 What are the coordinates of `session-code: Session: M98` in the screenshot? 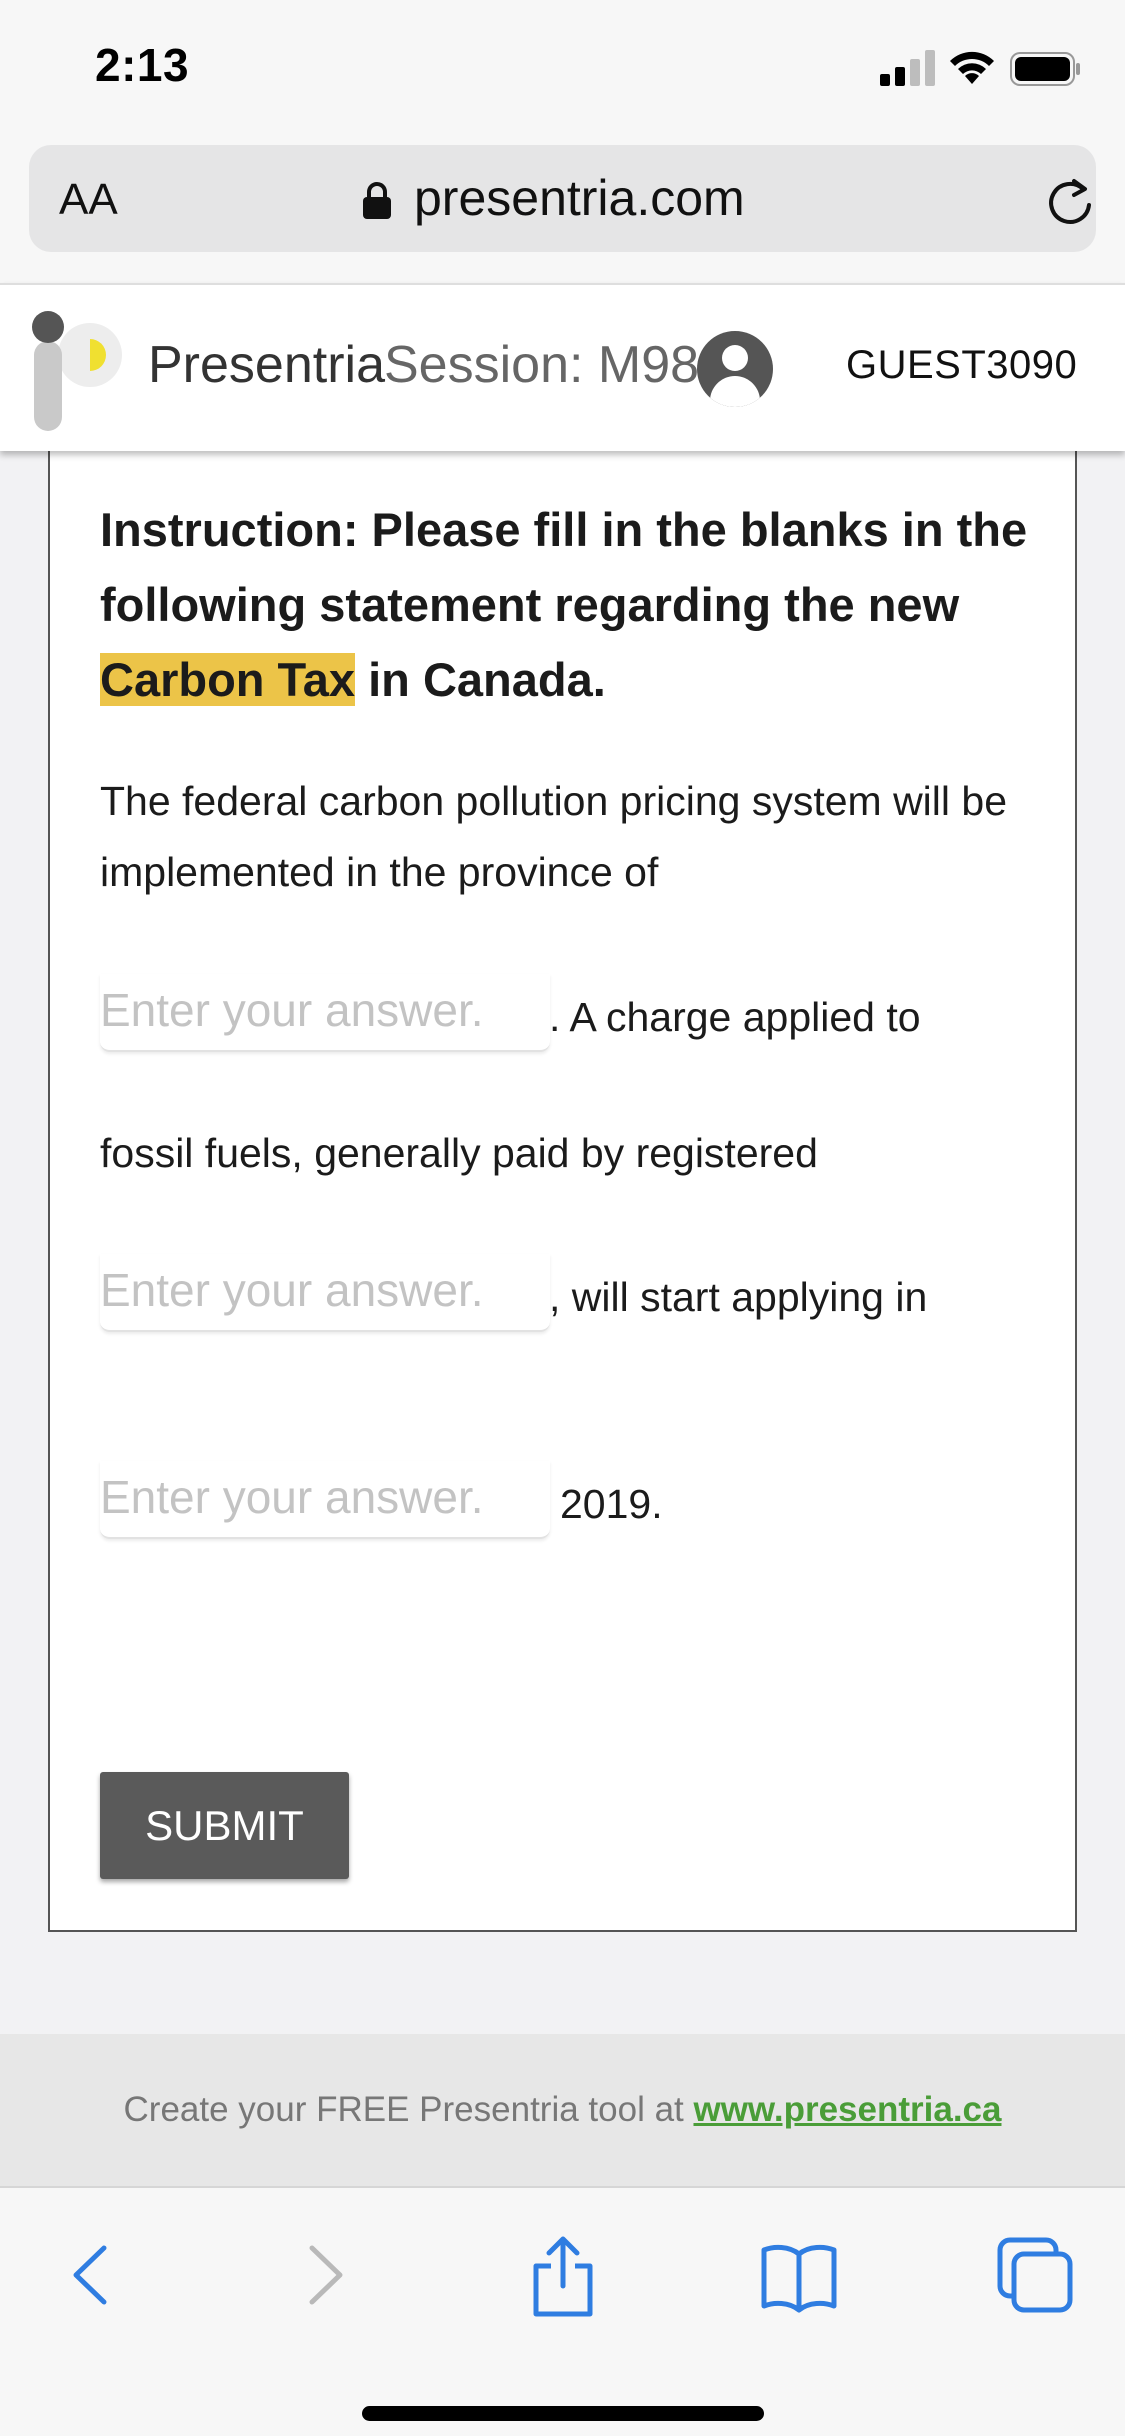 It's located at (542, 365).